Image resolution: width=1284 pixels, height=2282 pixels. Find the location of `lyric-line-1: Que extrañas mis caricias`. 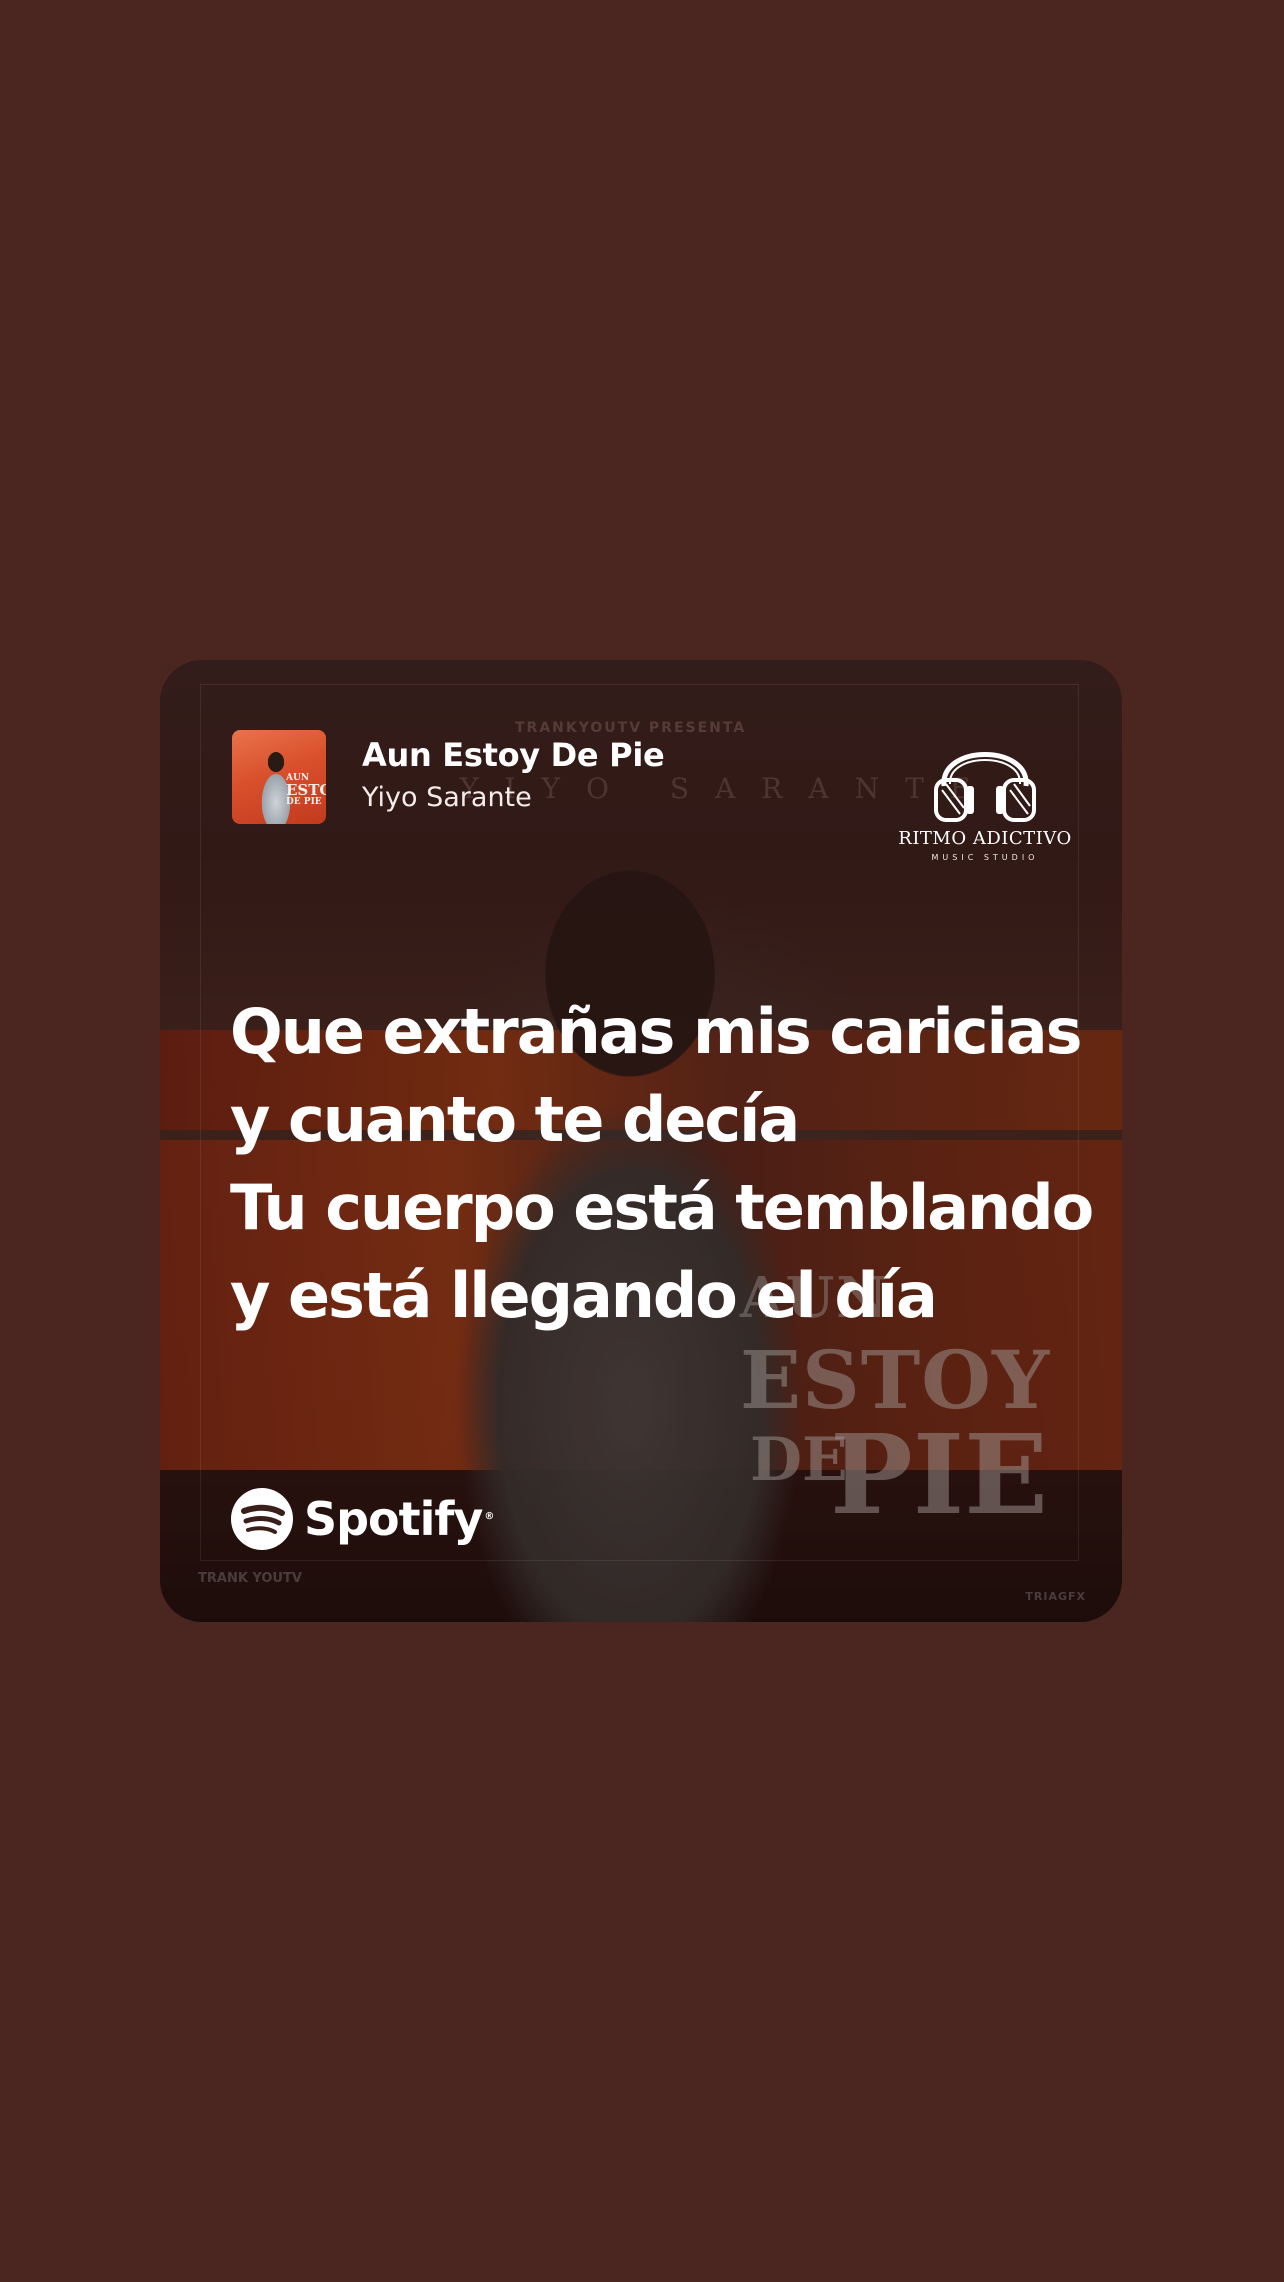

lyric-line-1: Que extrañas mis caricias is located at coordinates (656, 1031).